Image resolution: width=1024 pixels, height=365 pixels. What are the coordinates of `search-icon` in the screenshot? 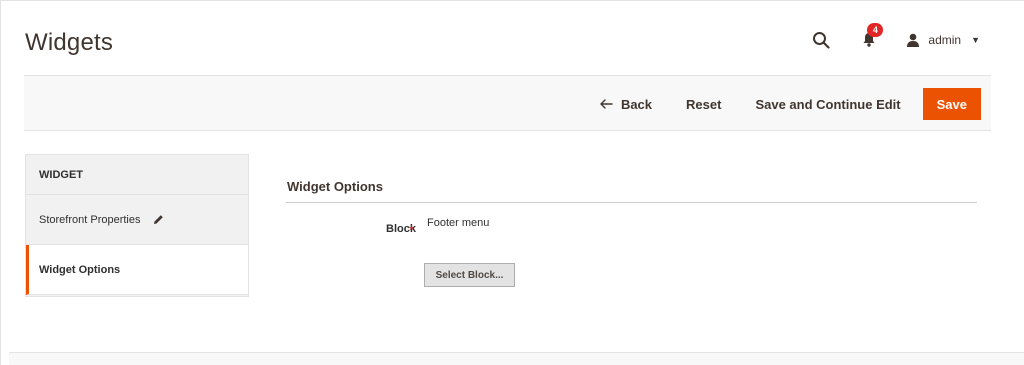 It's located at (821, 40).